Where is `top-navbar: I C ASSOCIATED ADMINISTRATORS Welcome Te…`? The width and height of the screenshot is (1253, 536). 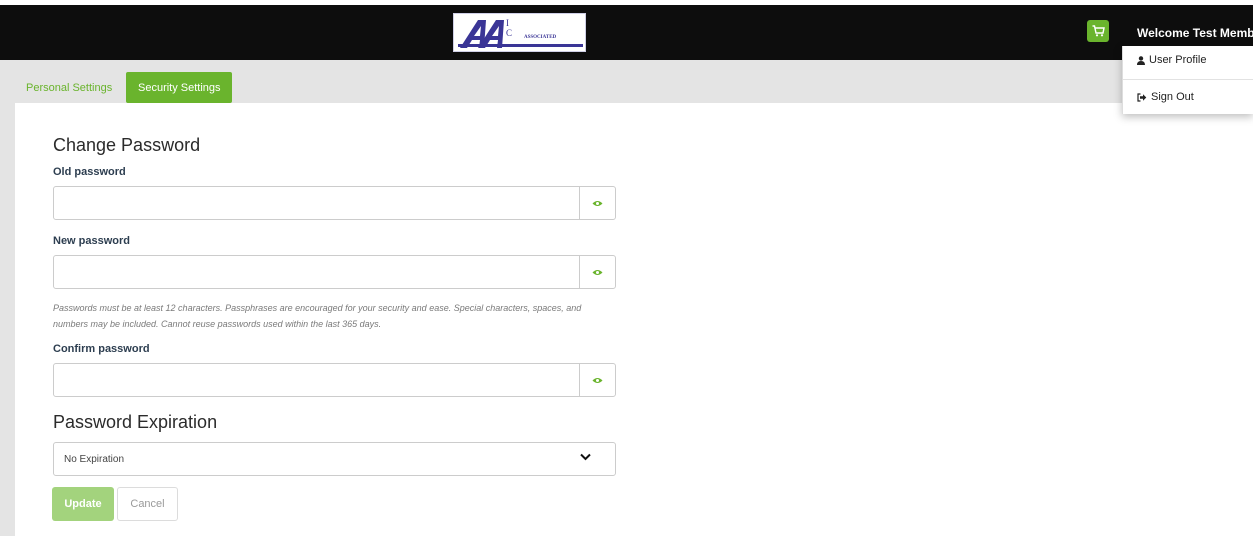 top-navbar: I C ASSOCIATED ADMINISTRATORS Welcome Te… is located at coordinates (626, 30).